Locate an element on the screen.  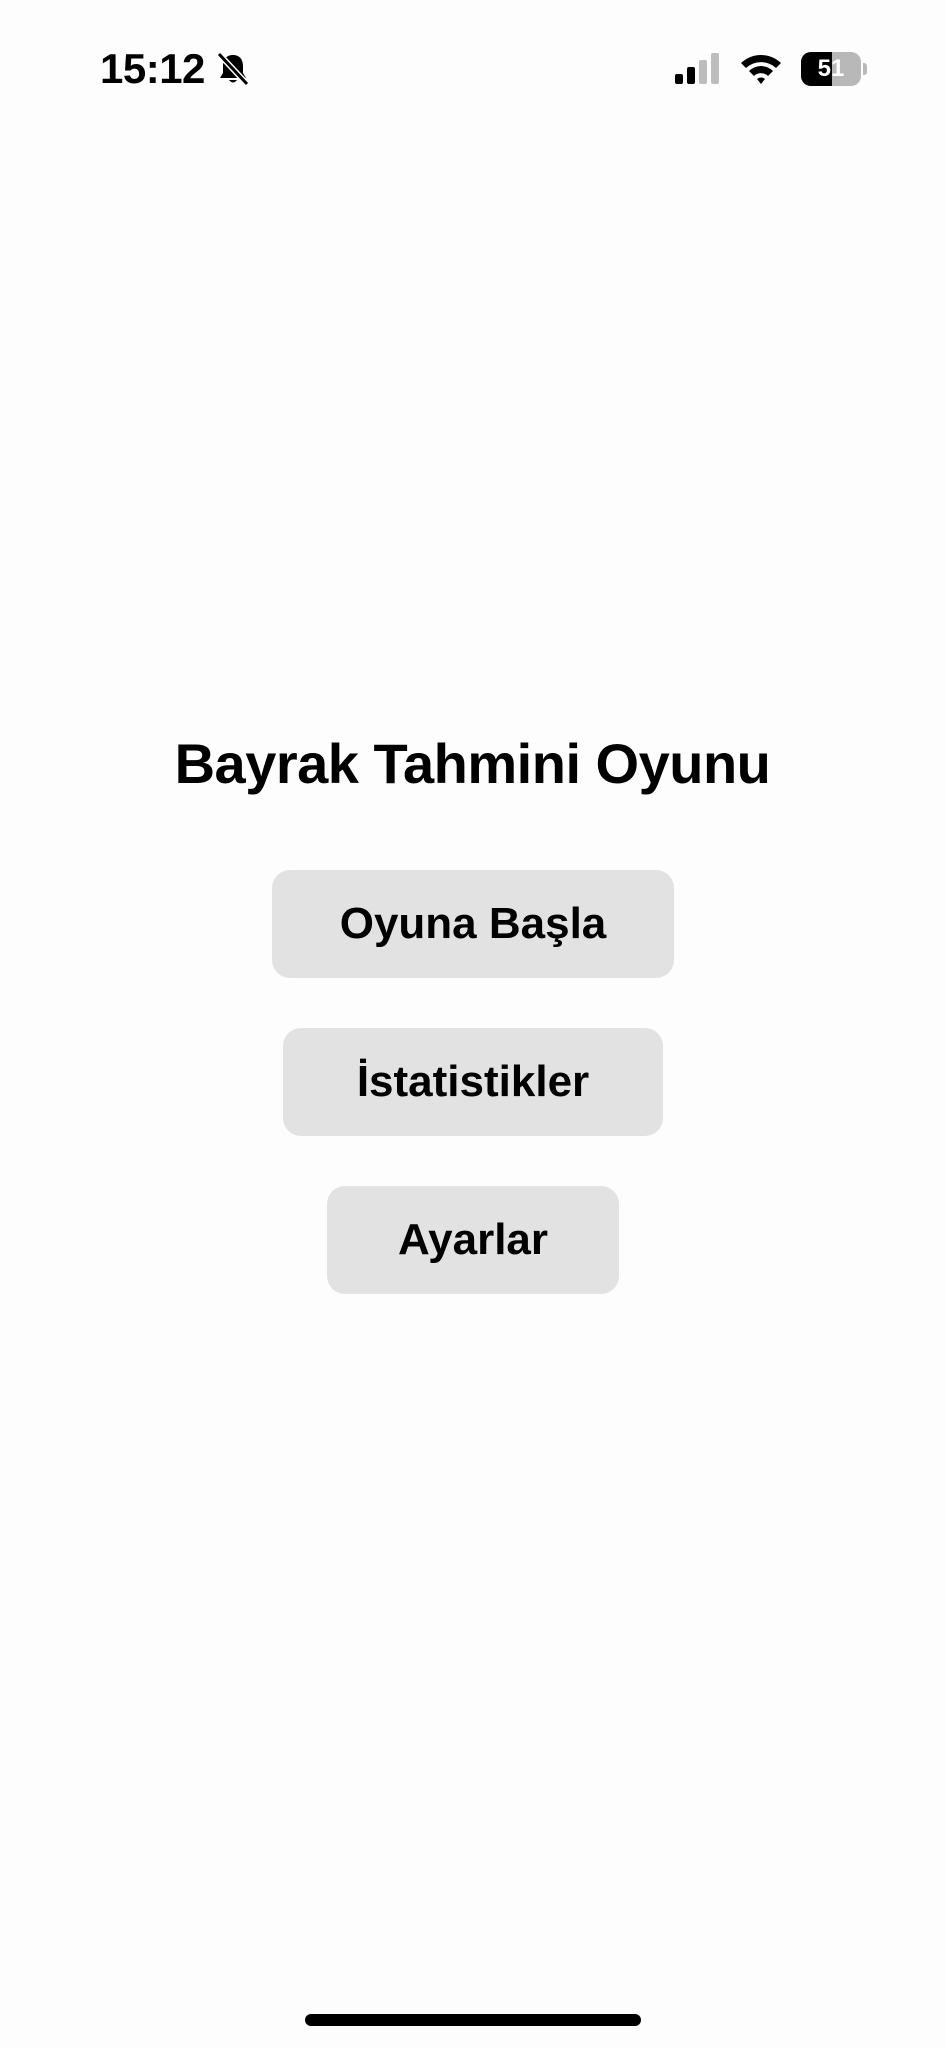
bell-slash-icon is located at coordinates (233, 69).